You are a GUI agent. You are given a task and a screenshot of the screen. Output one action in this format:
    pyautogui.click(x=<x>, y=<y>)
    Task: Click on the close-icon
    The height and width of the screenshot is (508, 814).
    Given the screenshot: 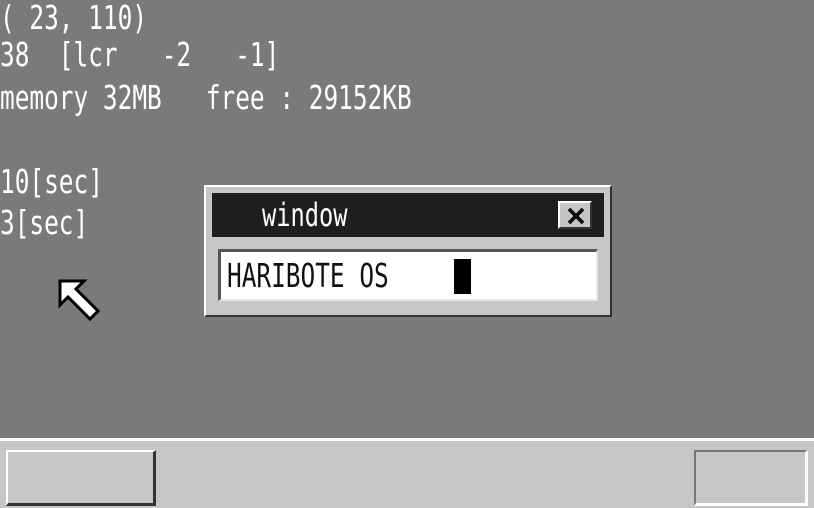 What is the action you would take?
    pyautogui.click(x=576, y=216)
    